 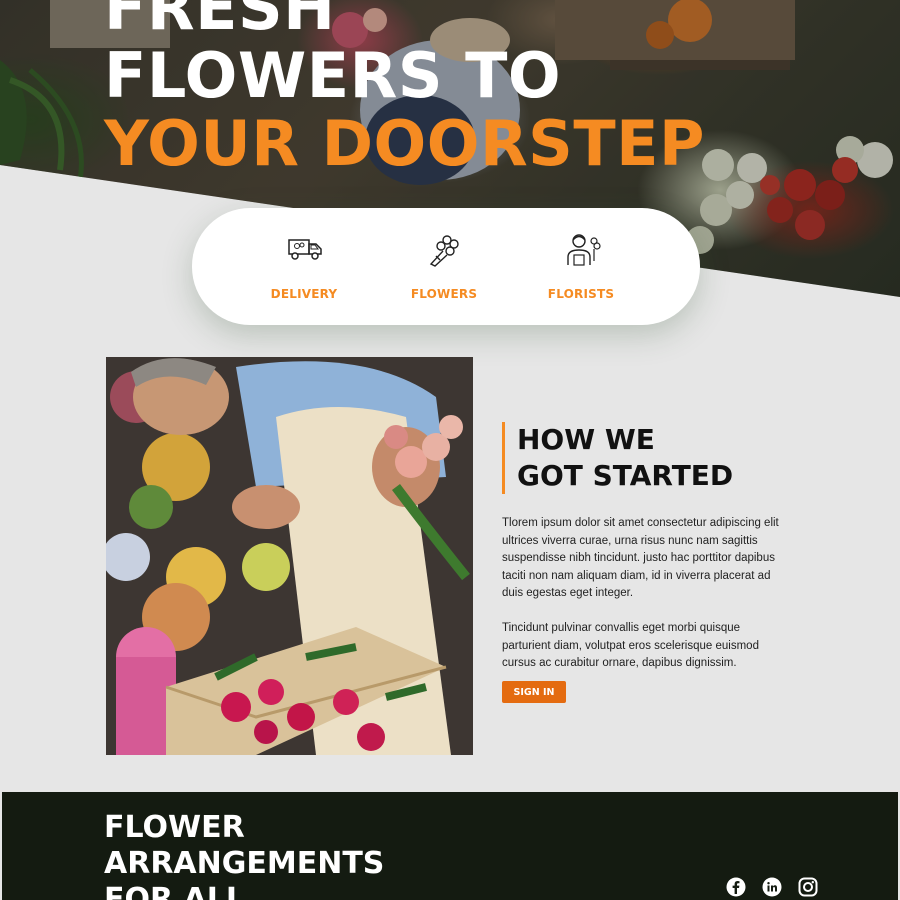 What do you see at coordinates (244, 863) in the screenshot?
I see `footer-title-line2: ARRANGEMENTS` at bounding box center [244, 863].